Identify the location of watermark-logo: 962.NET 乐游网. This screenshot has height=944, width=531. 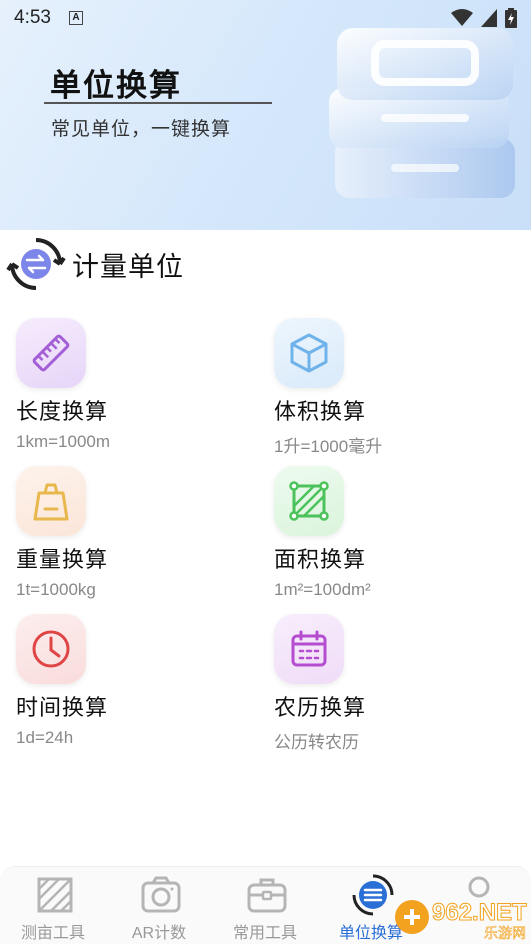
(461, 920).